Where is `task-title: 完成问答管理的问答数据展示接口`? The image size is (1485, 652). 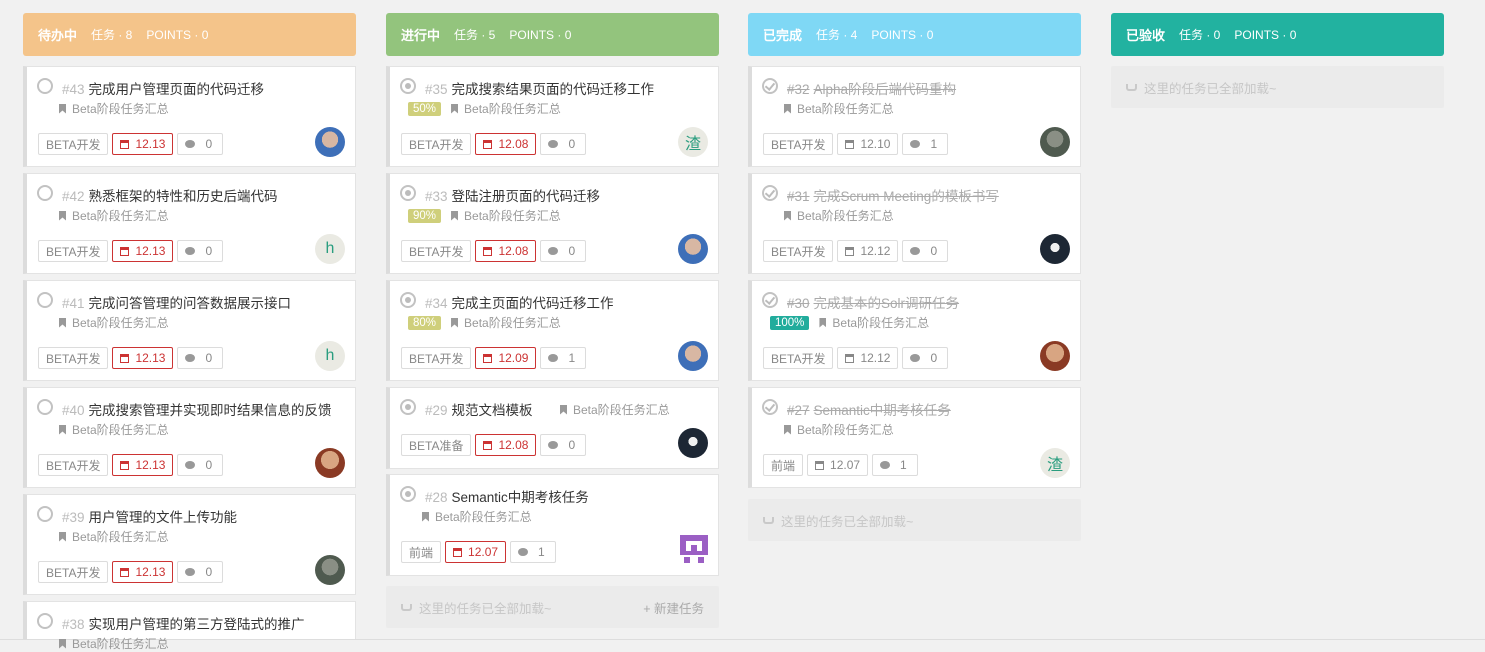
task-title: 完成问答管理的问答数据展示接口 is located at coordinates (190, 303).